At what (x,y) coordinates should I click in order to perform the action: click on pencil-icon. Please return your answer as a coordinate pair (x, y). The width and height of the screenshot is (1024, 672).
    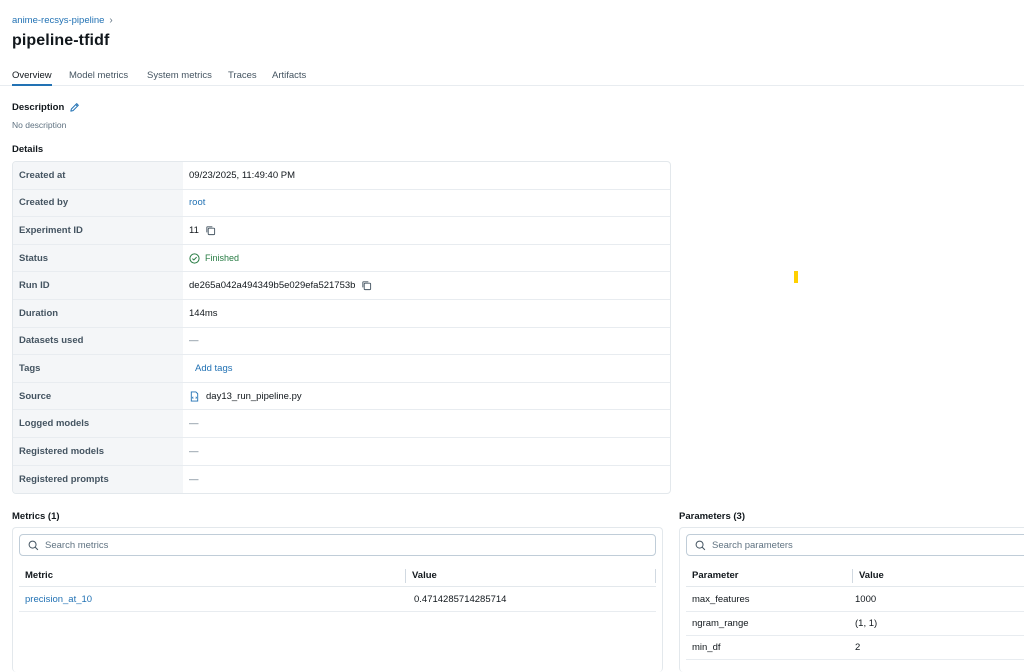
    Looking at the image, I should click on (74, 107).